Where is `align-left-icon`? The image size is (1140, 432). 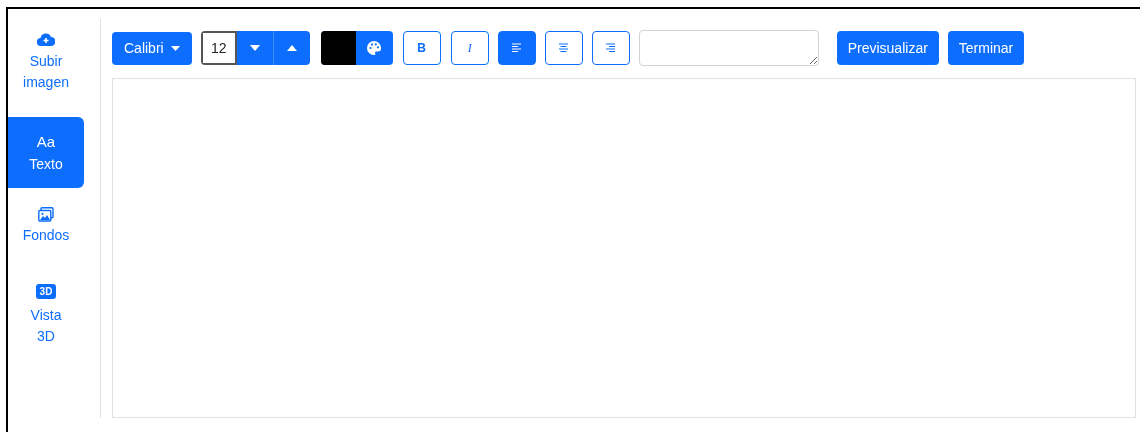
align-left-icon is located at coordinates (517, 48).